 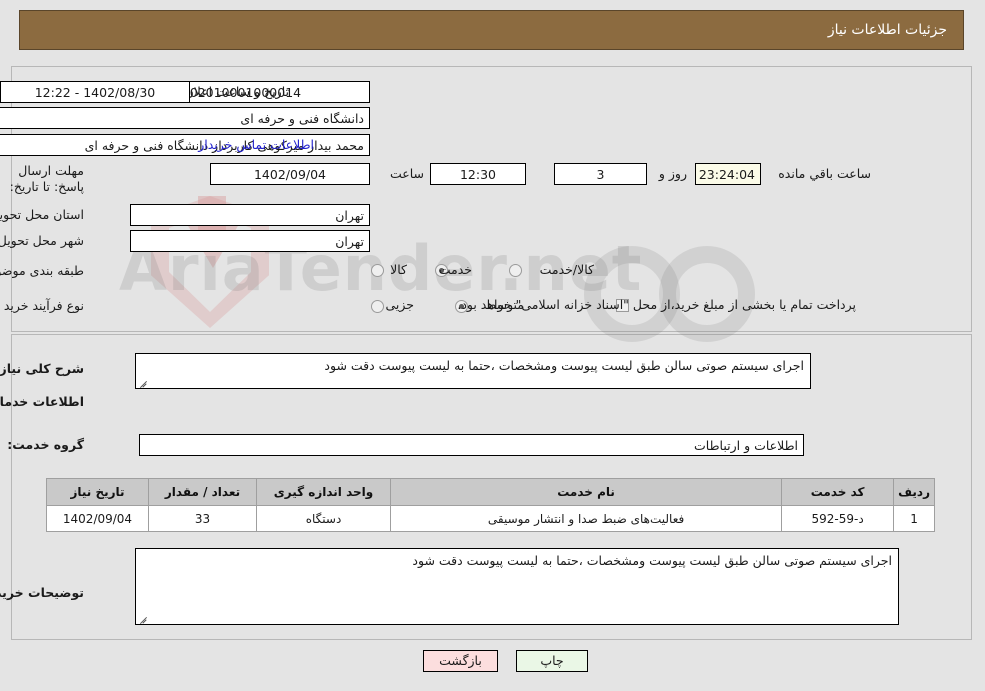 What do you see at coordinates (400, 304) in the screenshot?
I see `process-option-0-label: جزیی` at bounding box center [400, 304].